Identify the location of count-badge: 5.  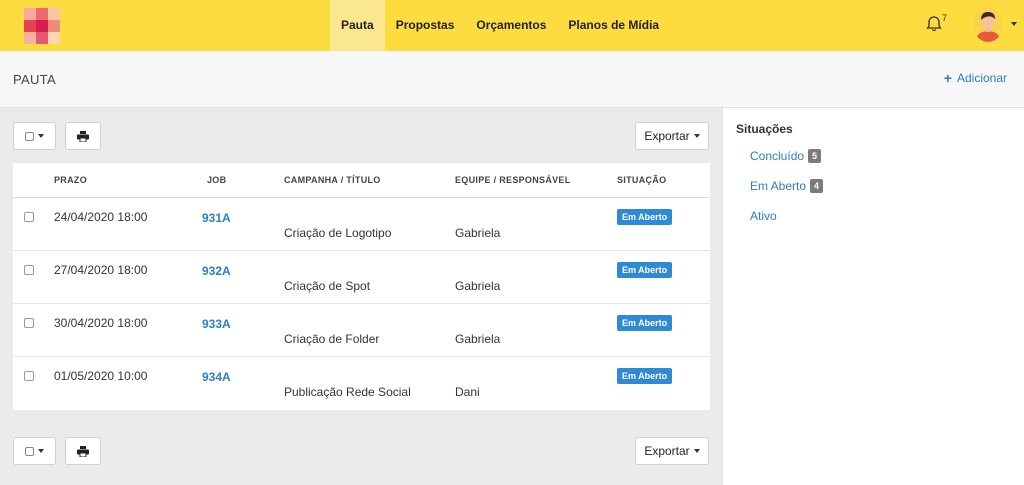
(815, 156).